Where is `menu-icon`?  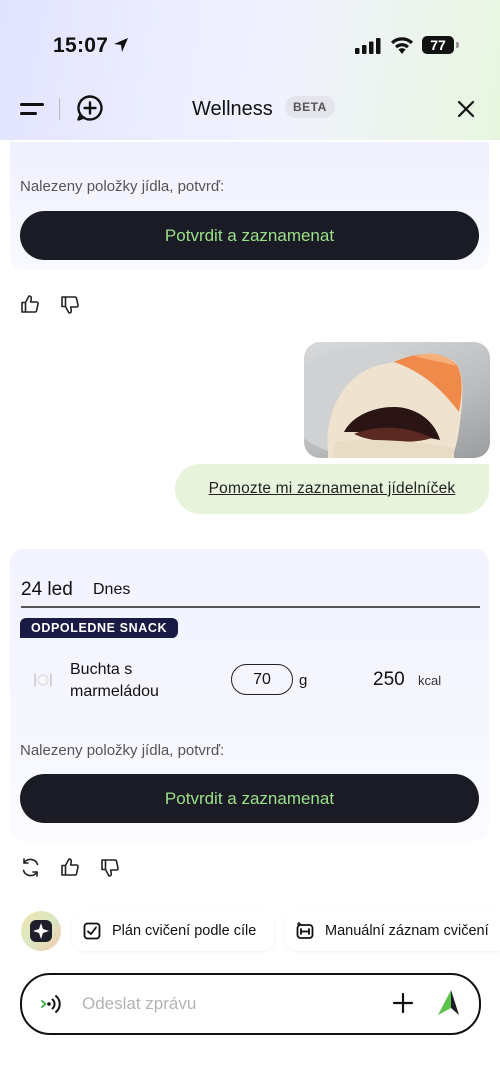 menu-icon is located at coordinates (33, 109).